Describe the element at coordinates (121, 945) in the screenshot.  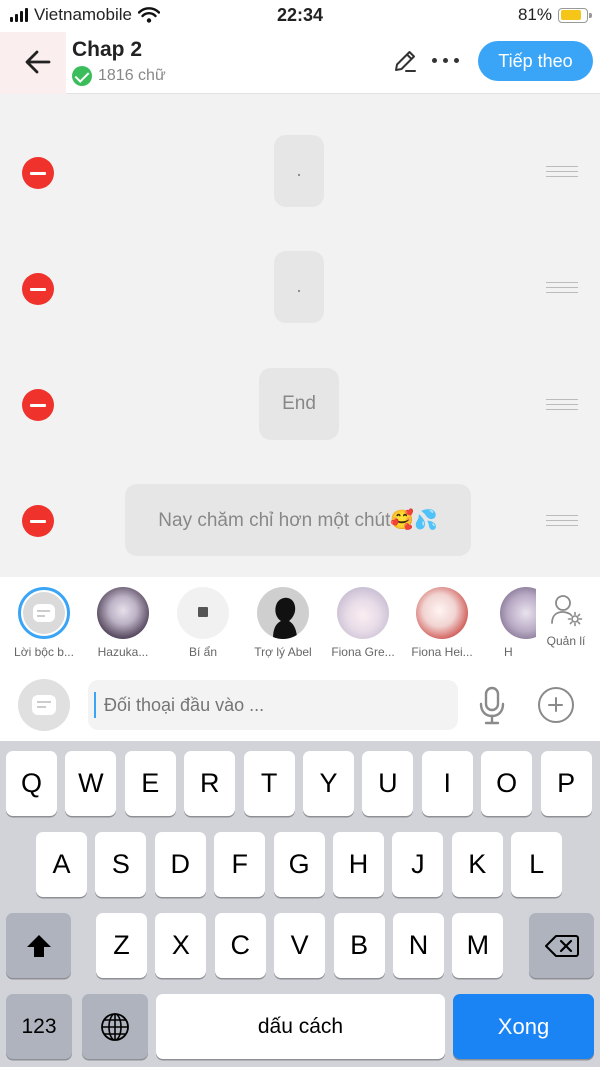
I see `key-z: Z` at that location.